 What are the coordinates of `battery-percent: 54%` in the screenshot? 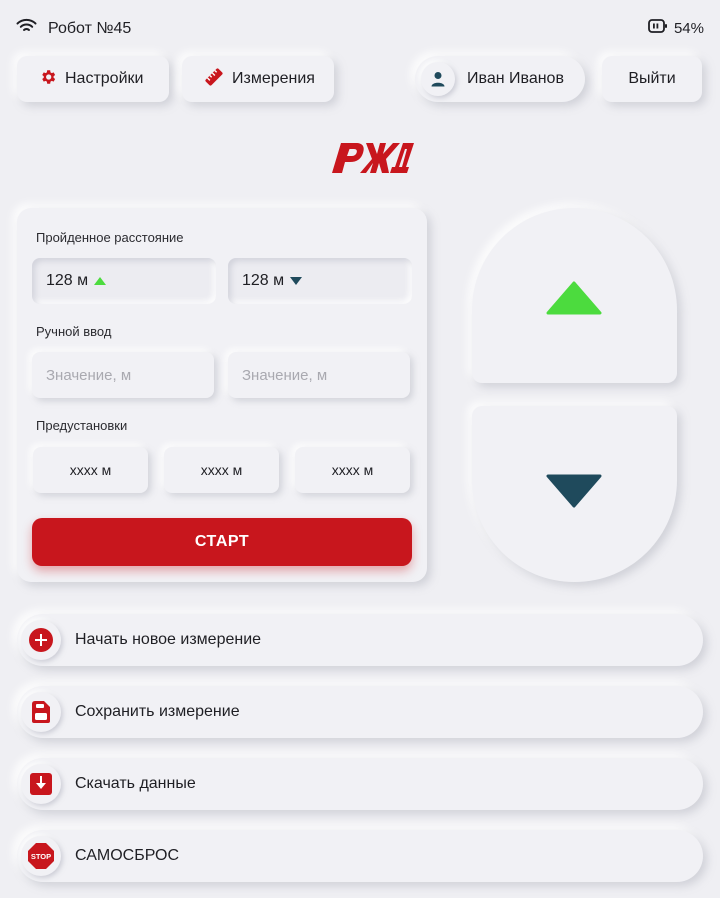 It's located at (688, 28).